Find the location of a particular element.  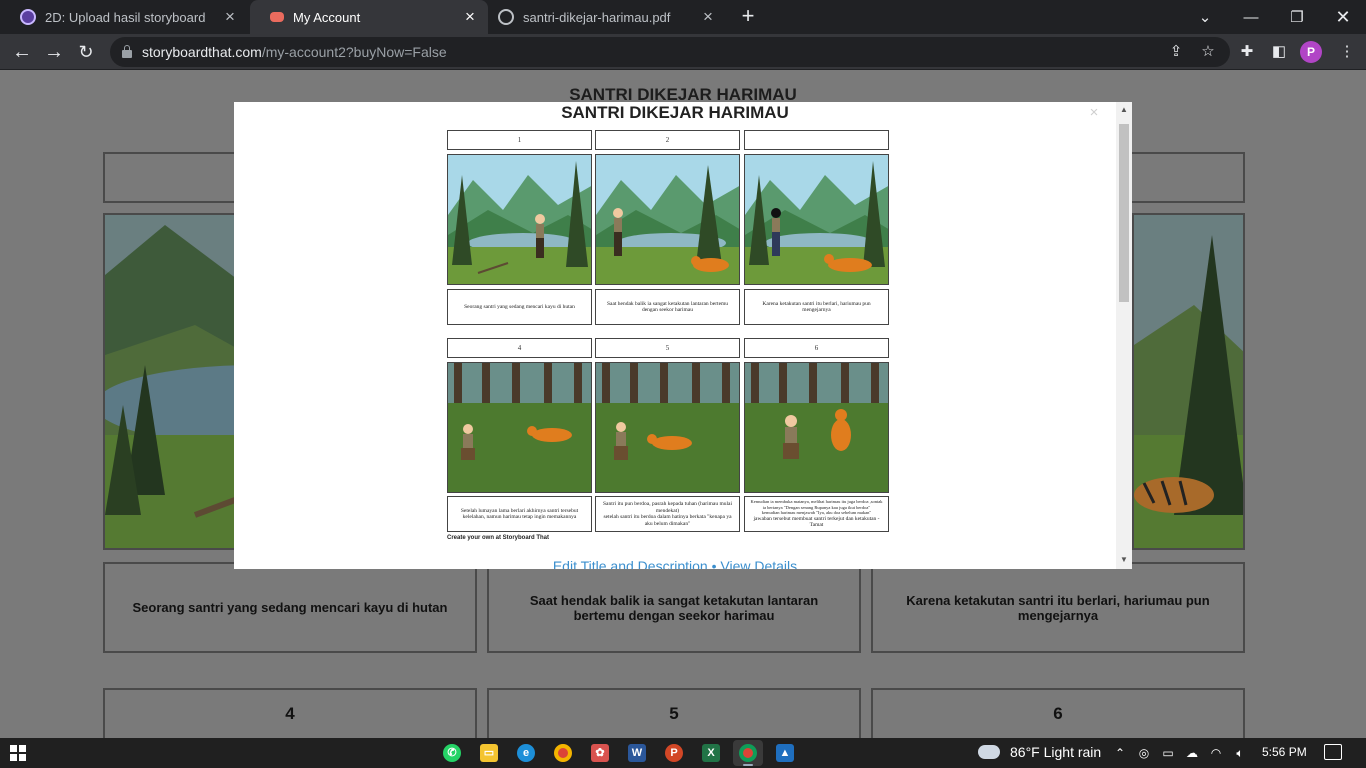

cell-number: 6 is located at coordinates (816, 348).